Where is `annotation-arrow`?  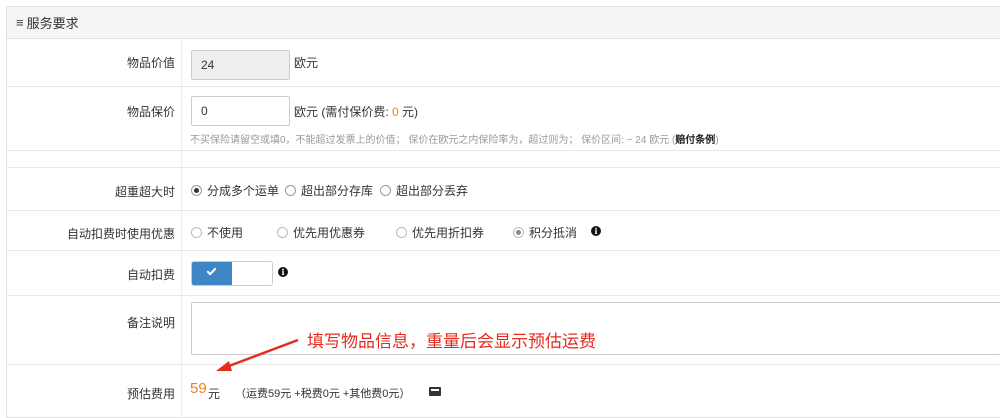 annotation-arrow is located at coordinates (257, 354).